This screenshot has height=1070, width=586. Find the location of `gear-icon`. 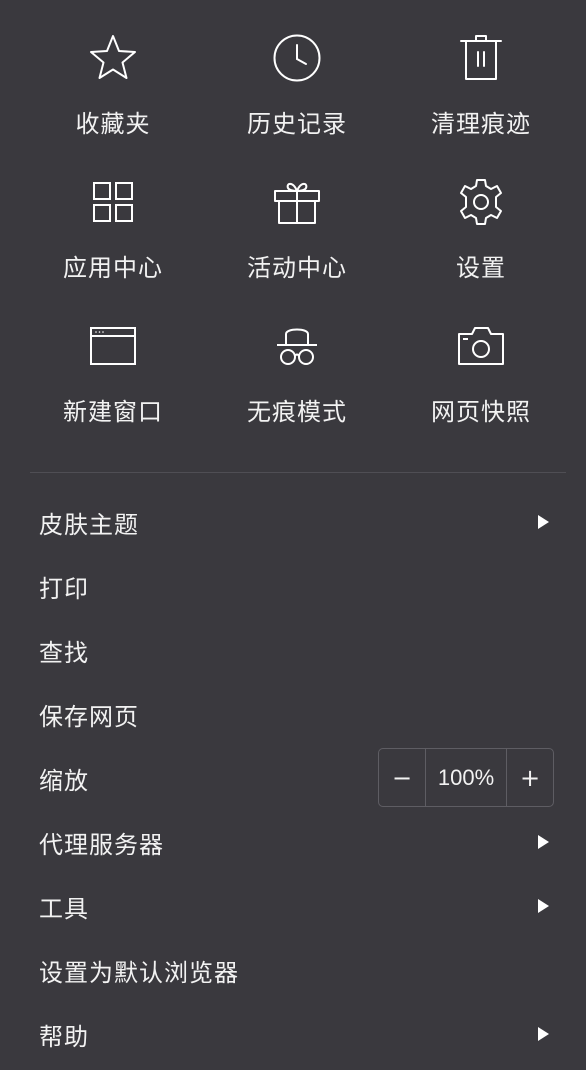

gear-icon is located at coordinates (481, 202).